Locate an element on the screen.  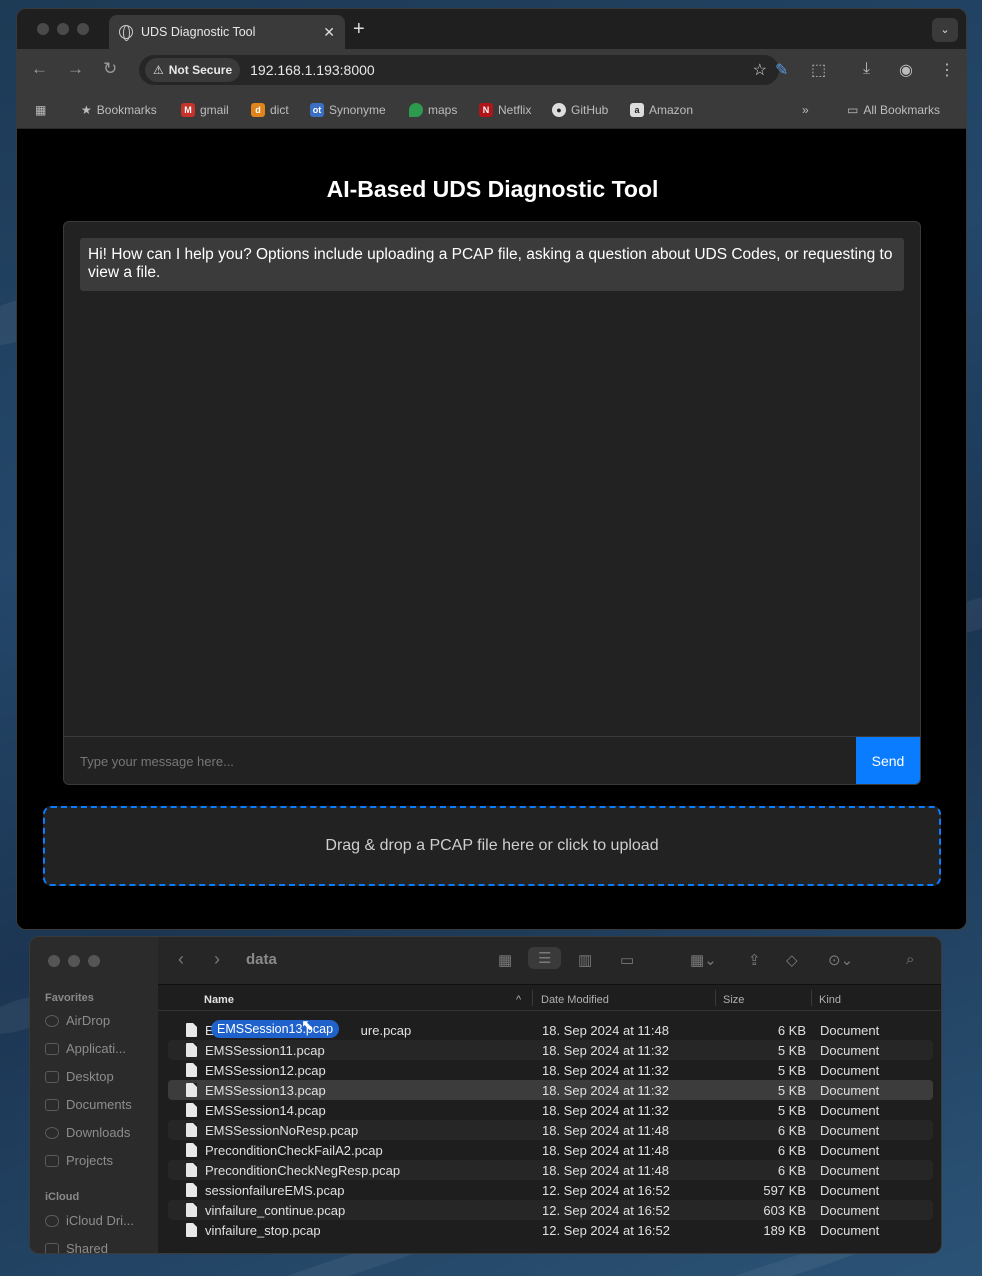
netflix-icon: N is located at coordinates (486, 110).